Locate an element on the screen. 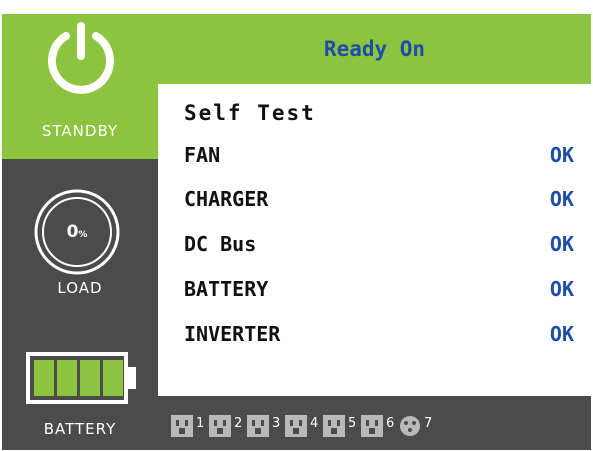 Image resolution: width=593 pixels, height=451 pixels. outlet-number: 1 is located at coordinates (200, 423).